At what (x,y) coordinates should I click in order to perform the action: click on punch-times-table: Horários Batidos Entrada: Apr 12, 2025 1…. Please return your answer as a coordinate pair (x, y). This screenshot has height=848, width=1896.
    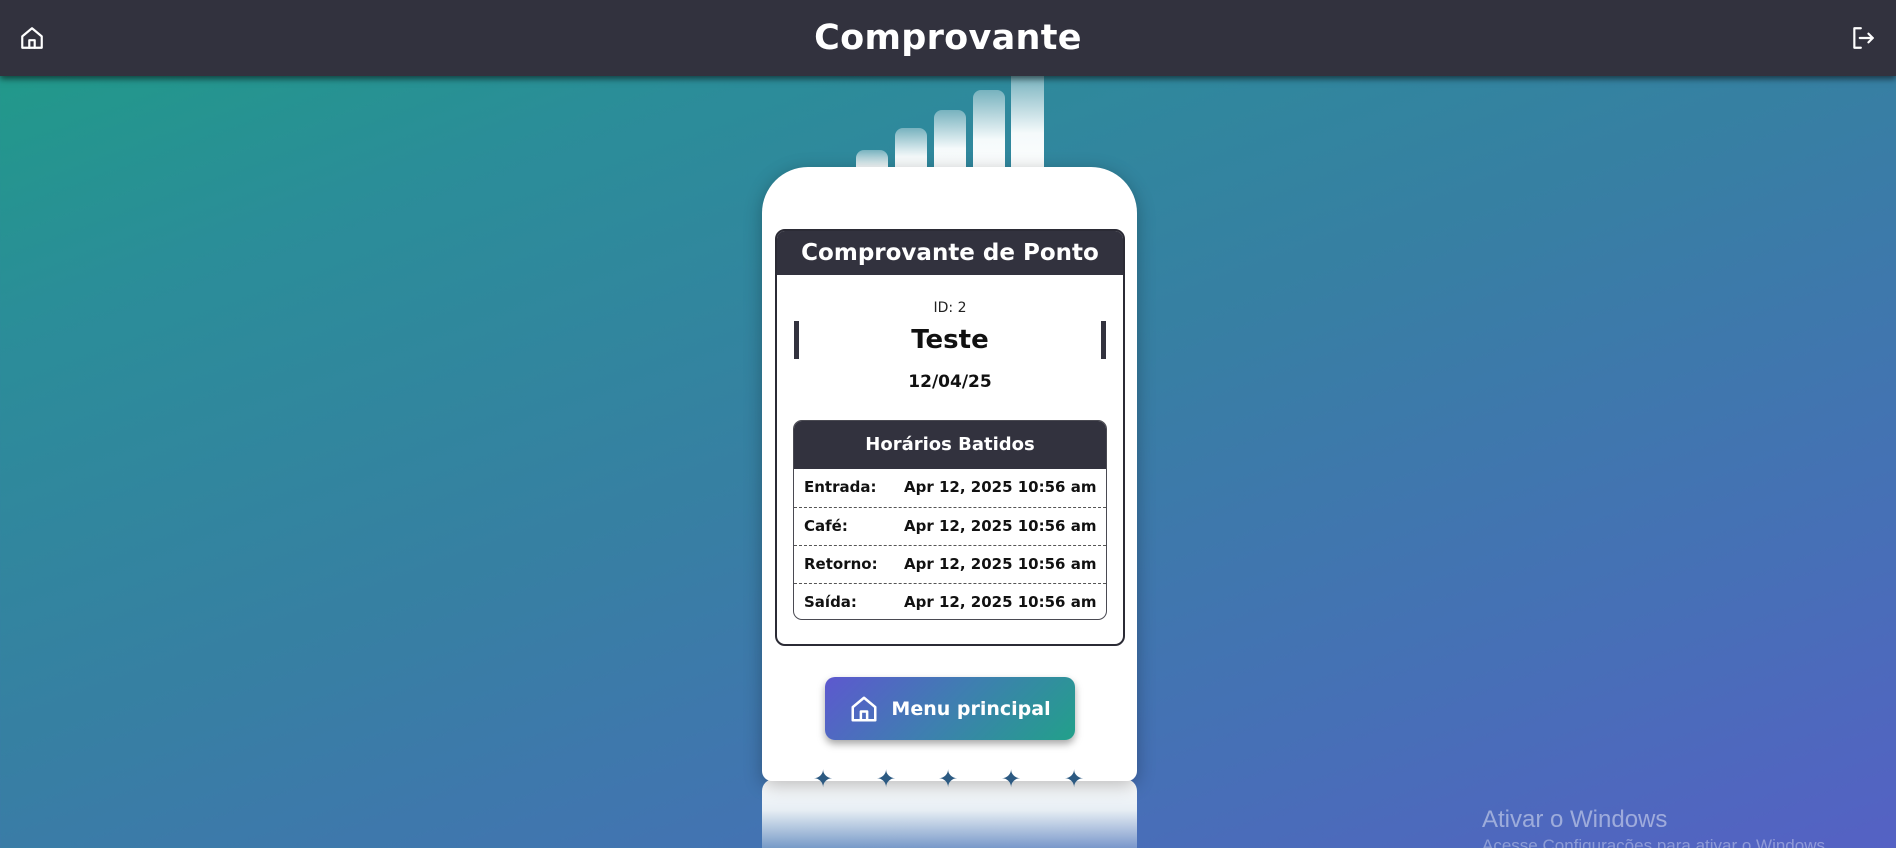
    Looking at the image, I should click on (950, 520).